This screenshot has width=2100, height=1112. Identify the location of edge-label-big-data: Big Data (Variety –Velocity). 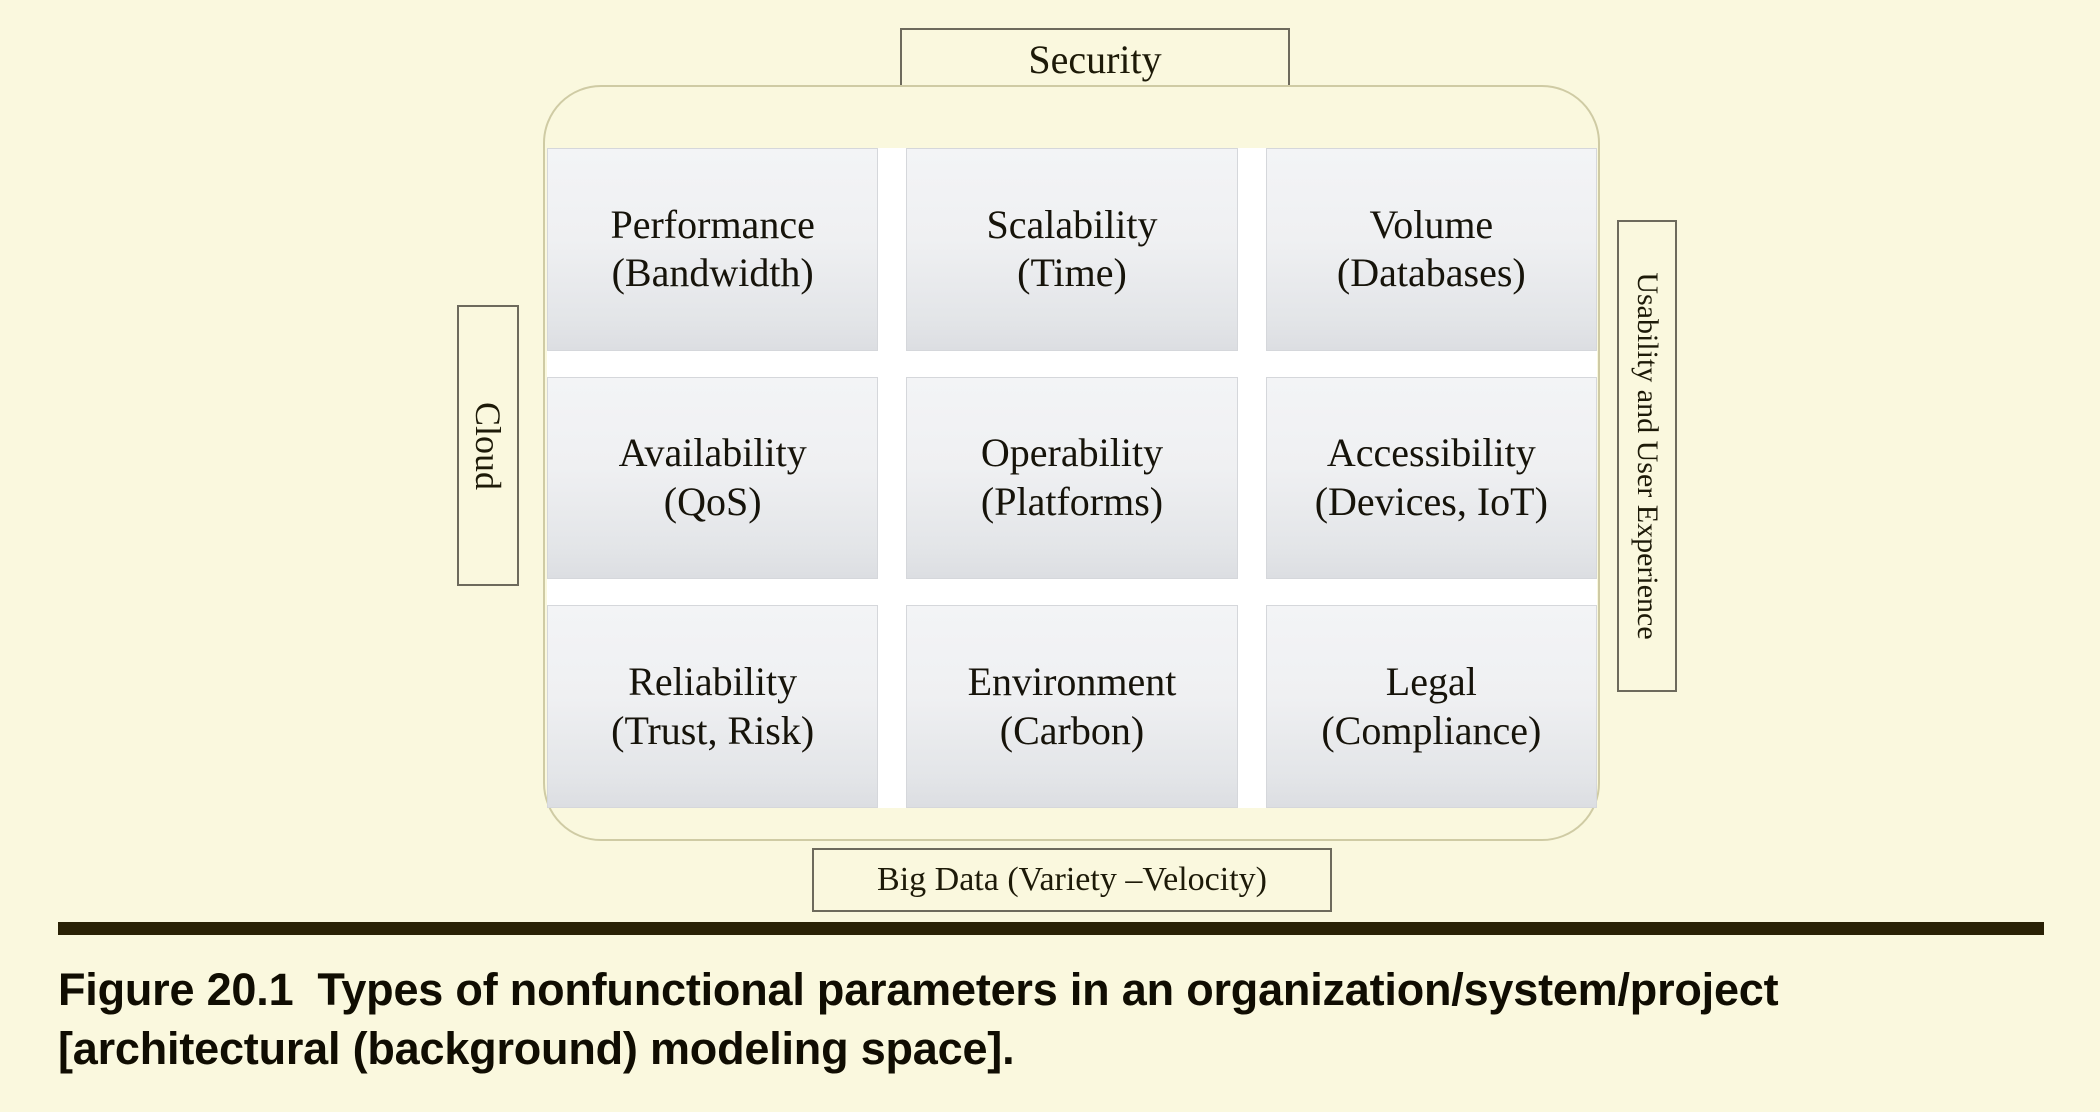
(1072, 880).